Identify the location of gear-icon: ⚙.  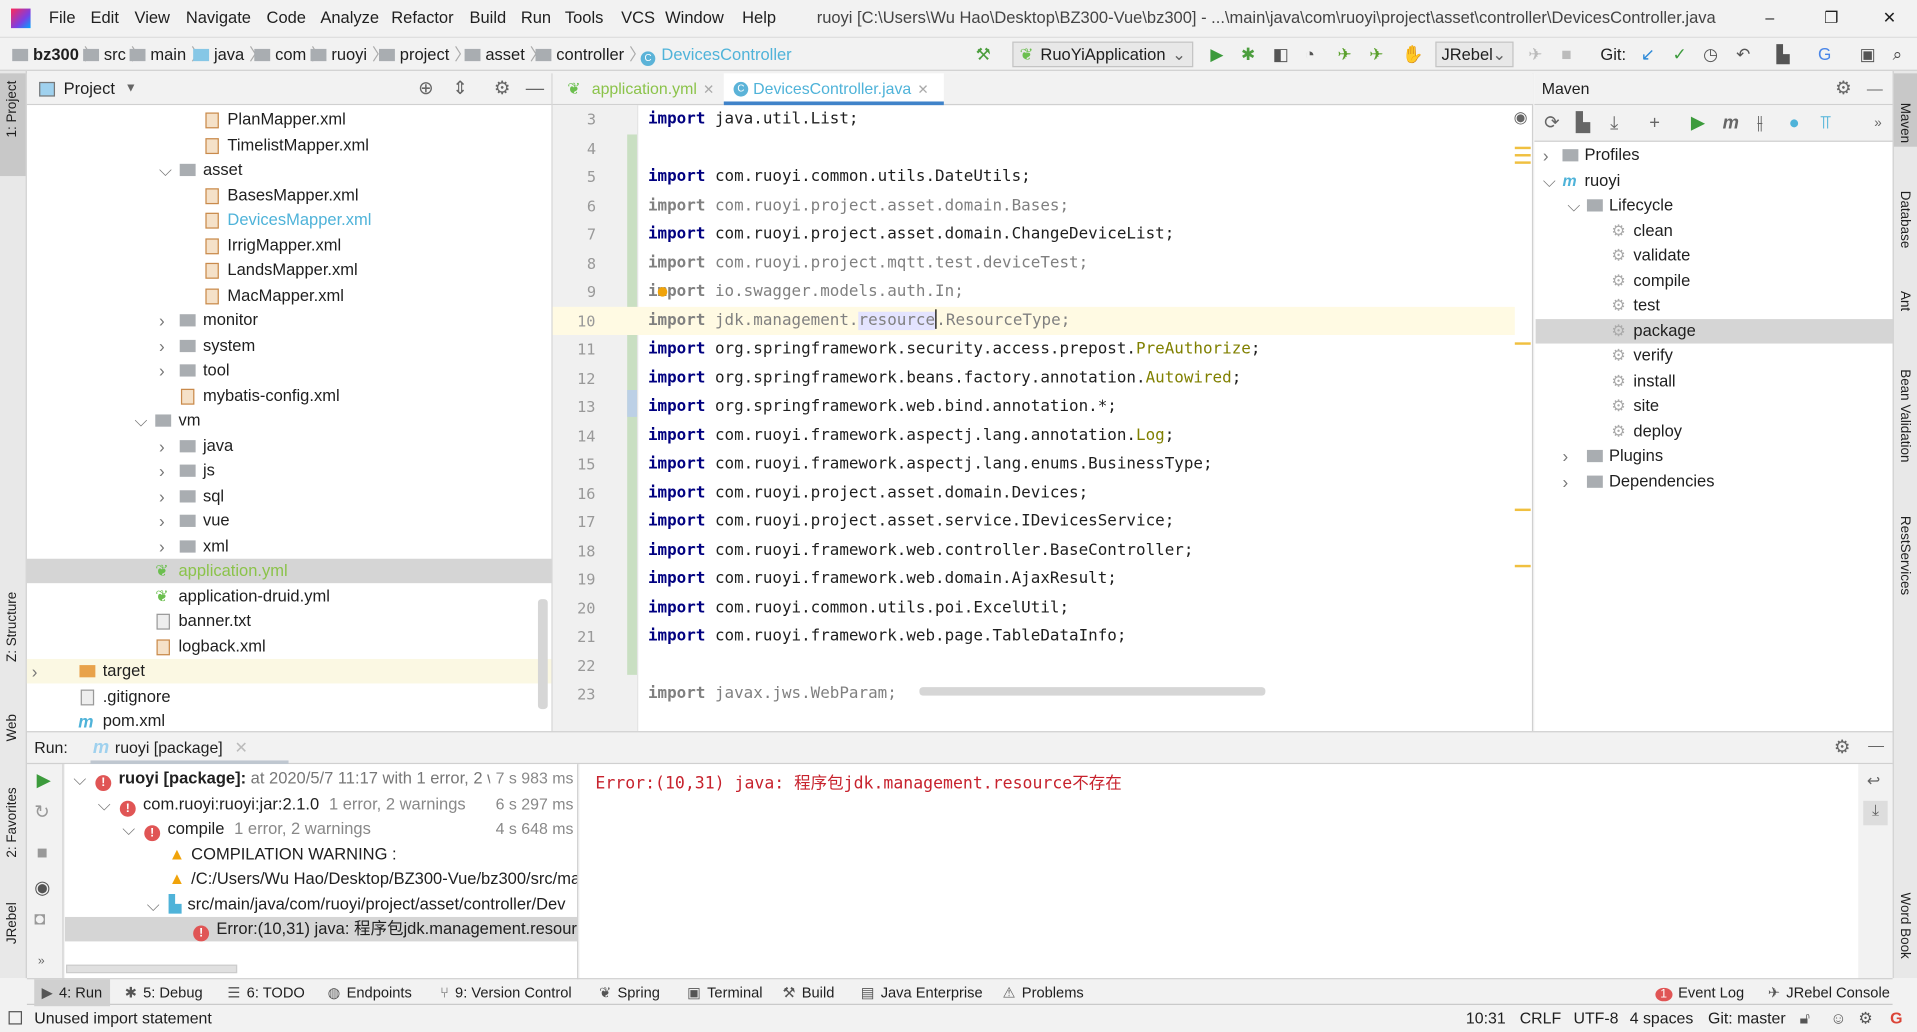
(1842, 747).